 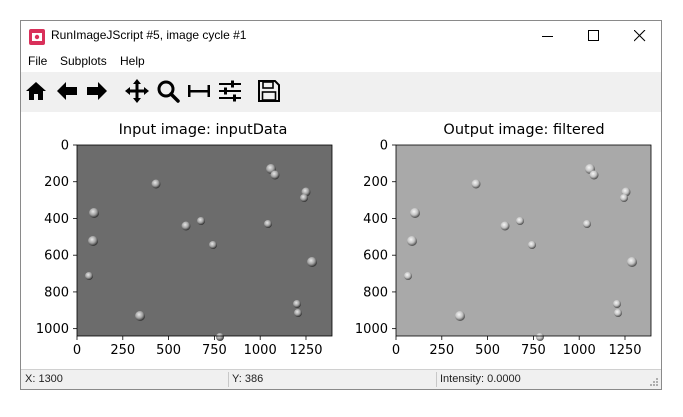 I want to click on subplots-adjust-button, so click(x=199, y=91).